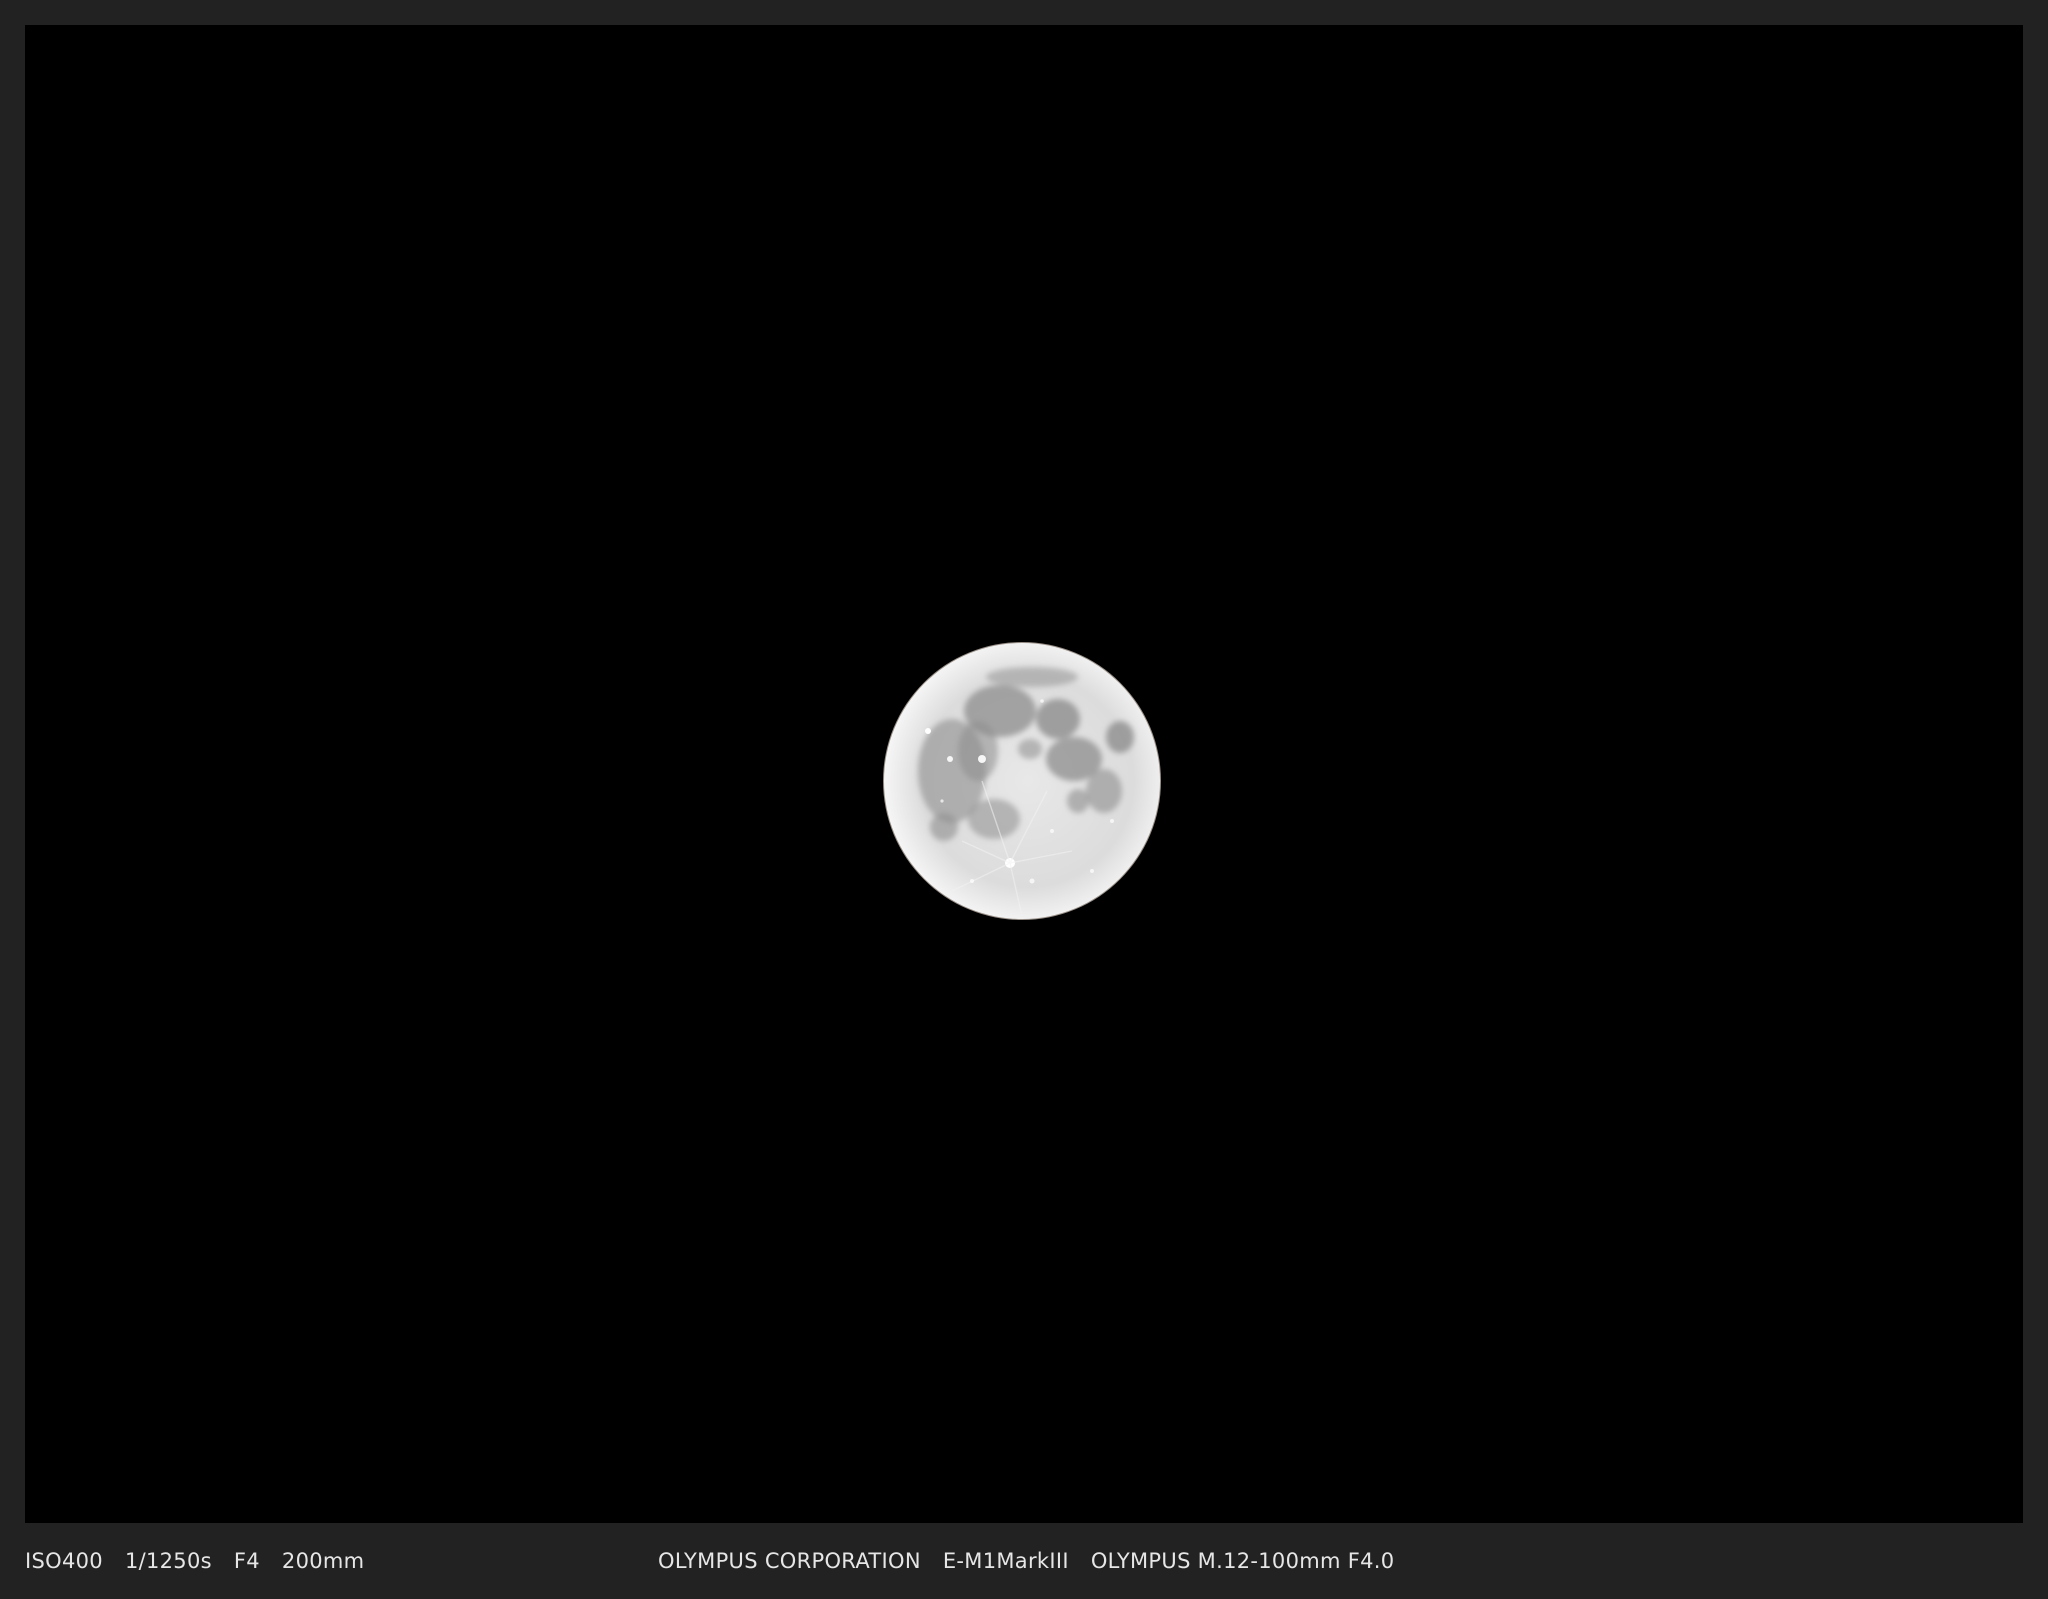 The width and height of the screenshot is (2048, 1599). I want to click on iso-value: ISO400, so click(64, 1561).